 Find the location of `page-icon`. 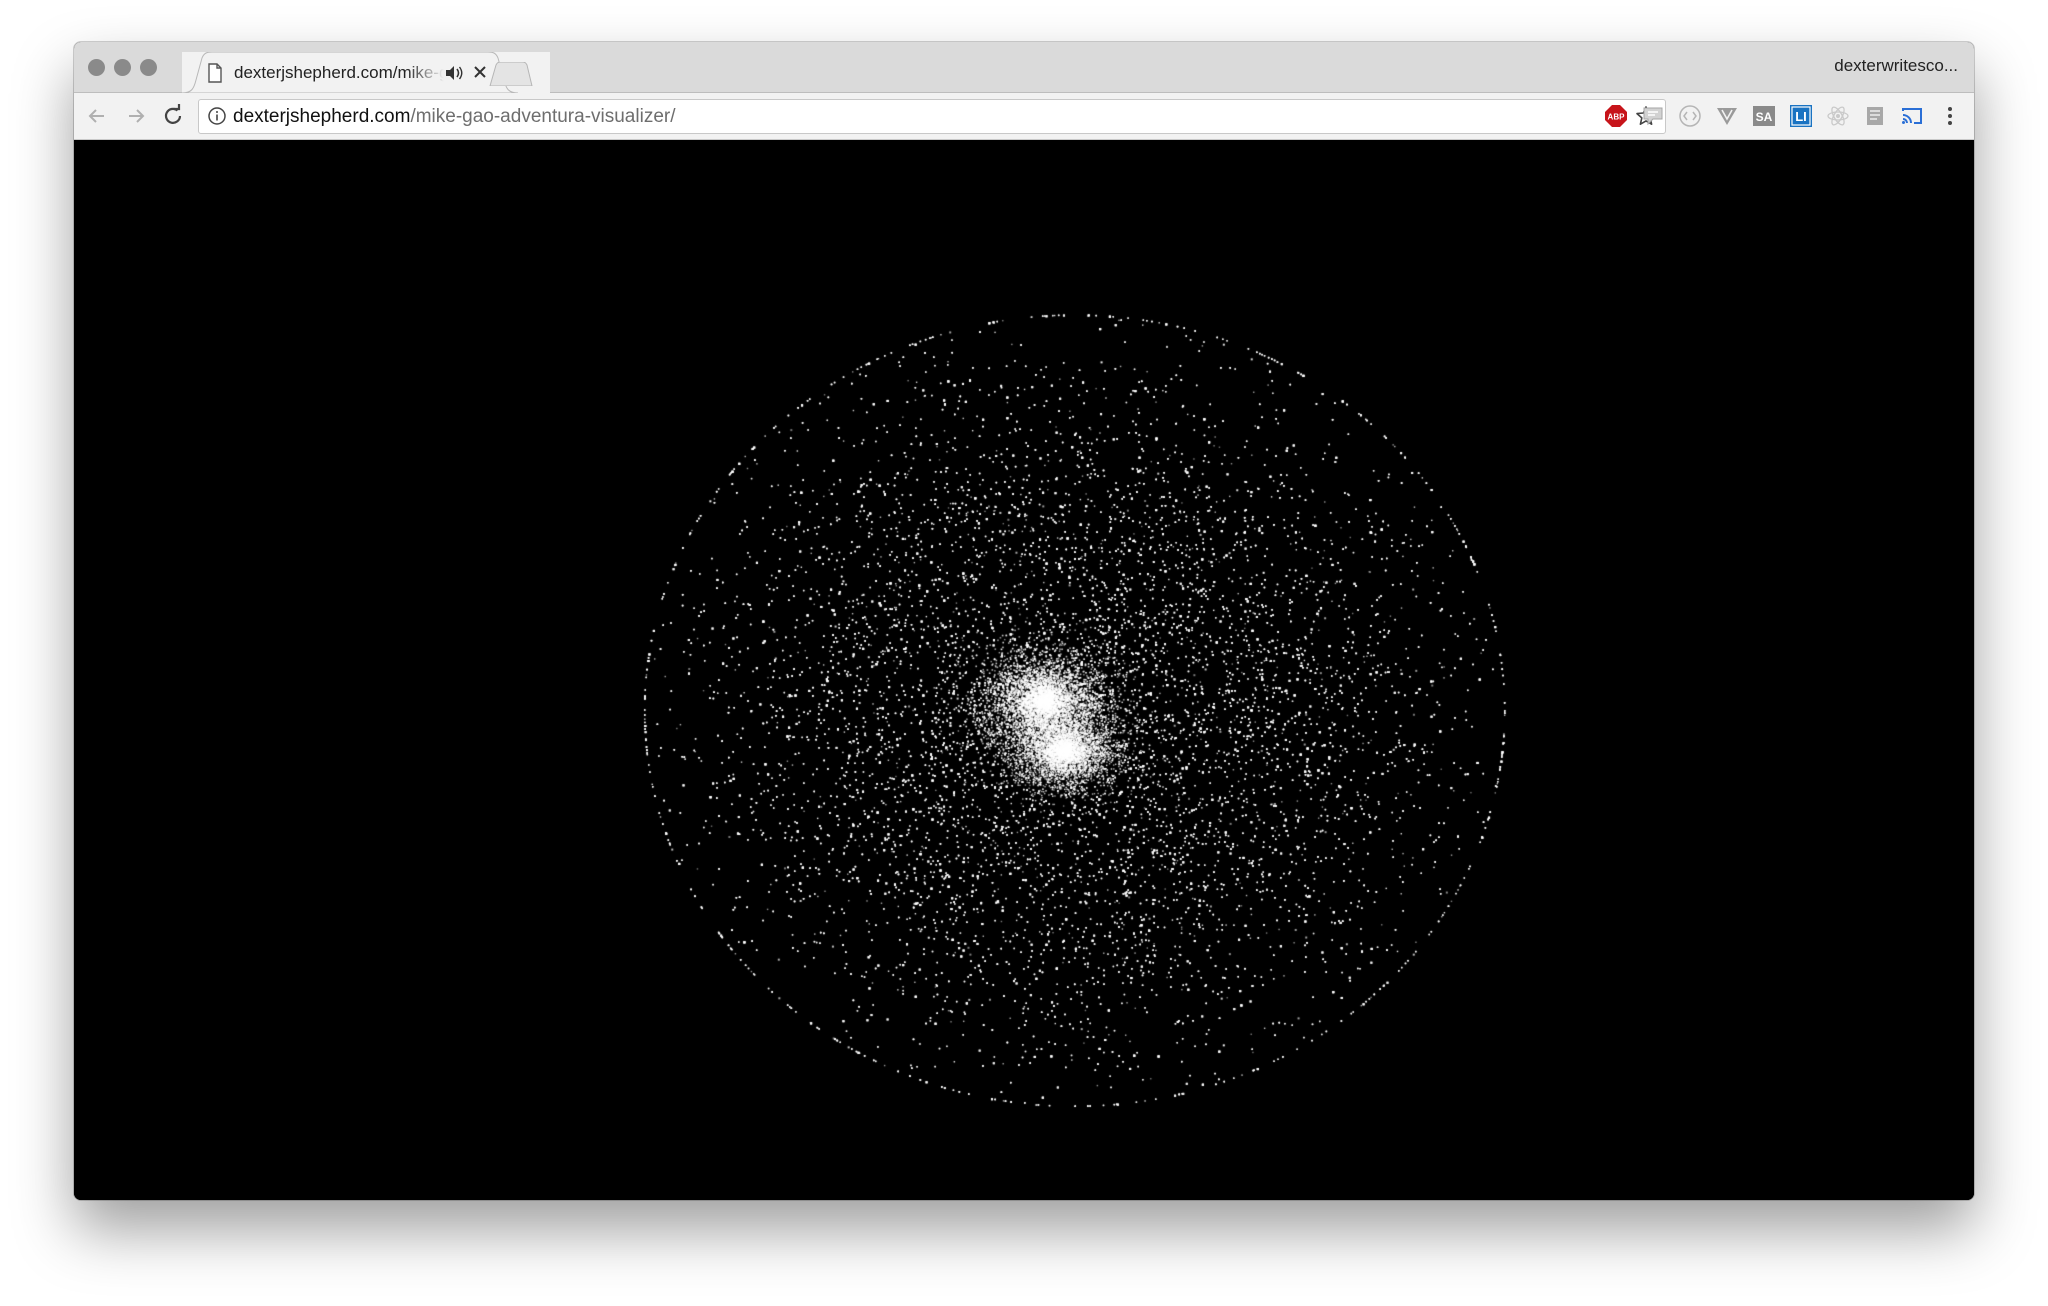

page-icon is located at coordinates (215, 73).